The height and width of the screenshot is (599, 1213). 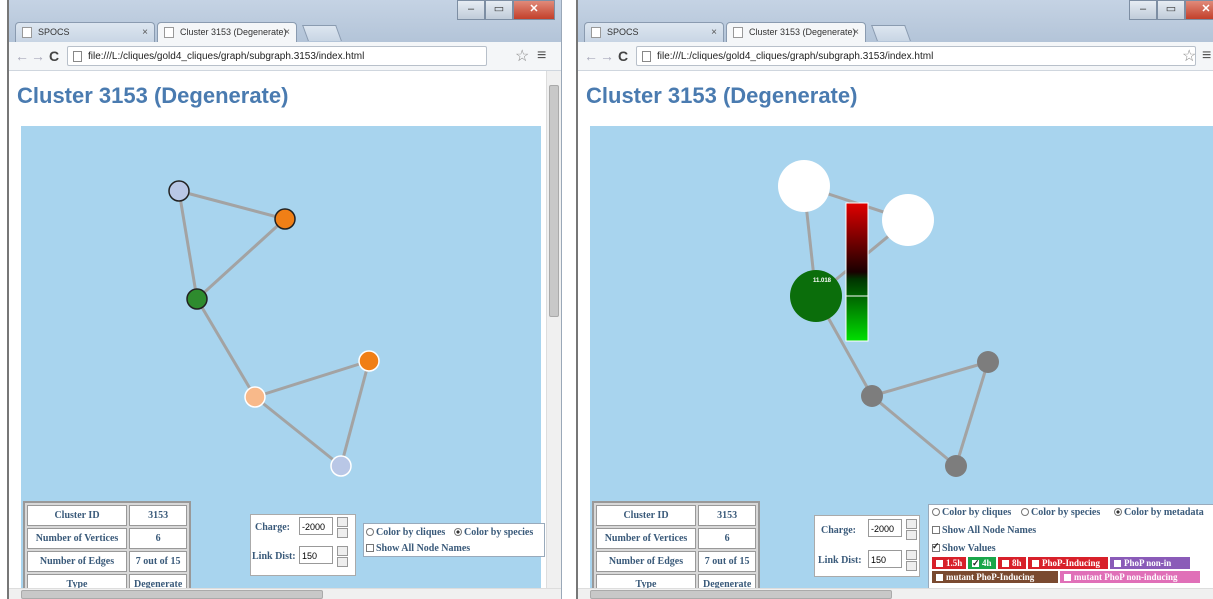 What do you see at coordinates (1130, 577) in the screenshot?
I see `metadata-badge-mutant-phop-non-inducing: mutant PhoP non-inducing` at bounding box center [1130, 577].